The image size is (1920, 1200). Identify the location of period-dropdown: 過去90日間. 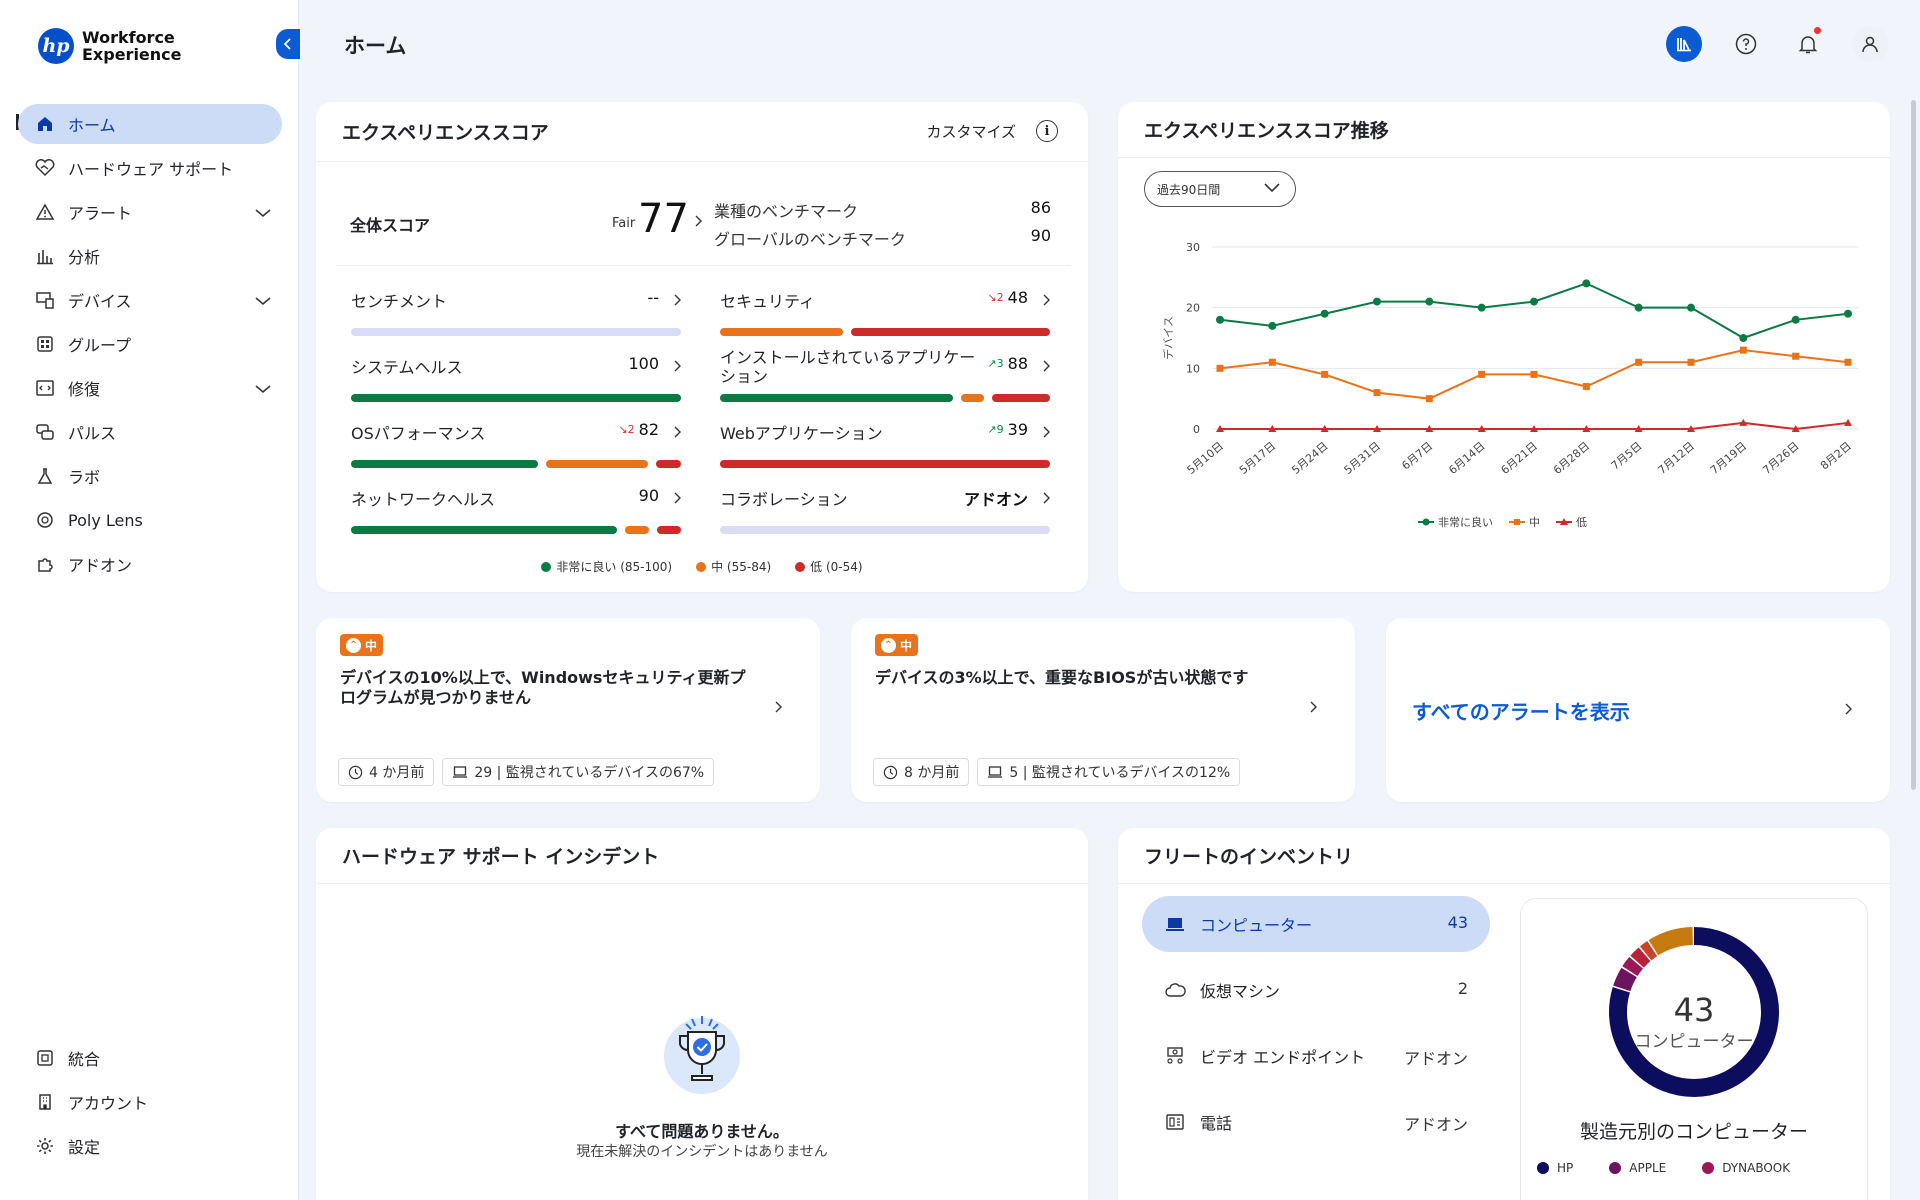
(1220, 189).